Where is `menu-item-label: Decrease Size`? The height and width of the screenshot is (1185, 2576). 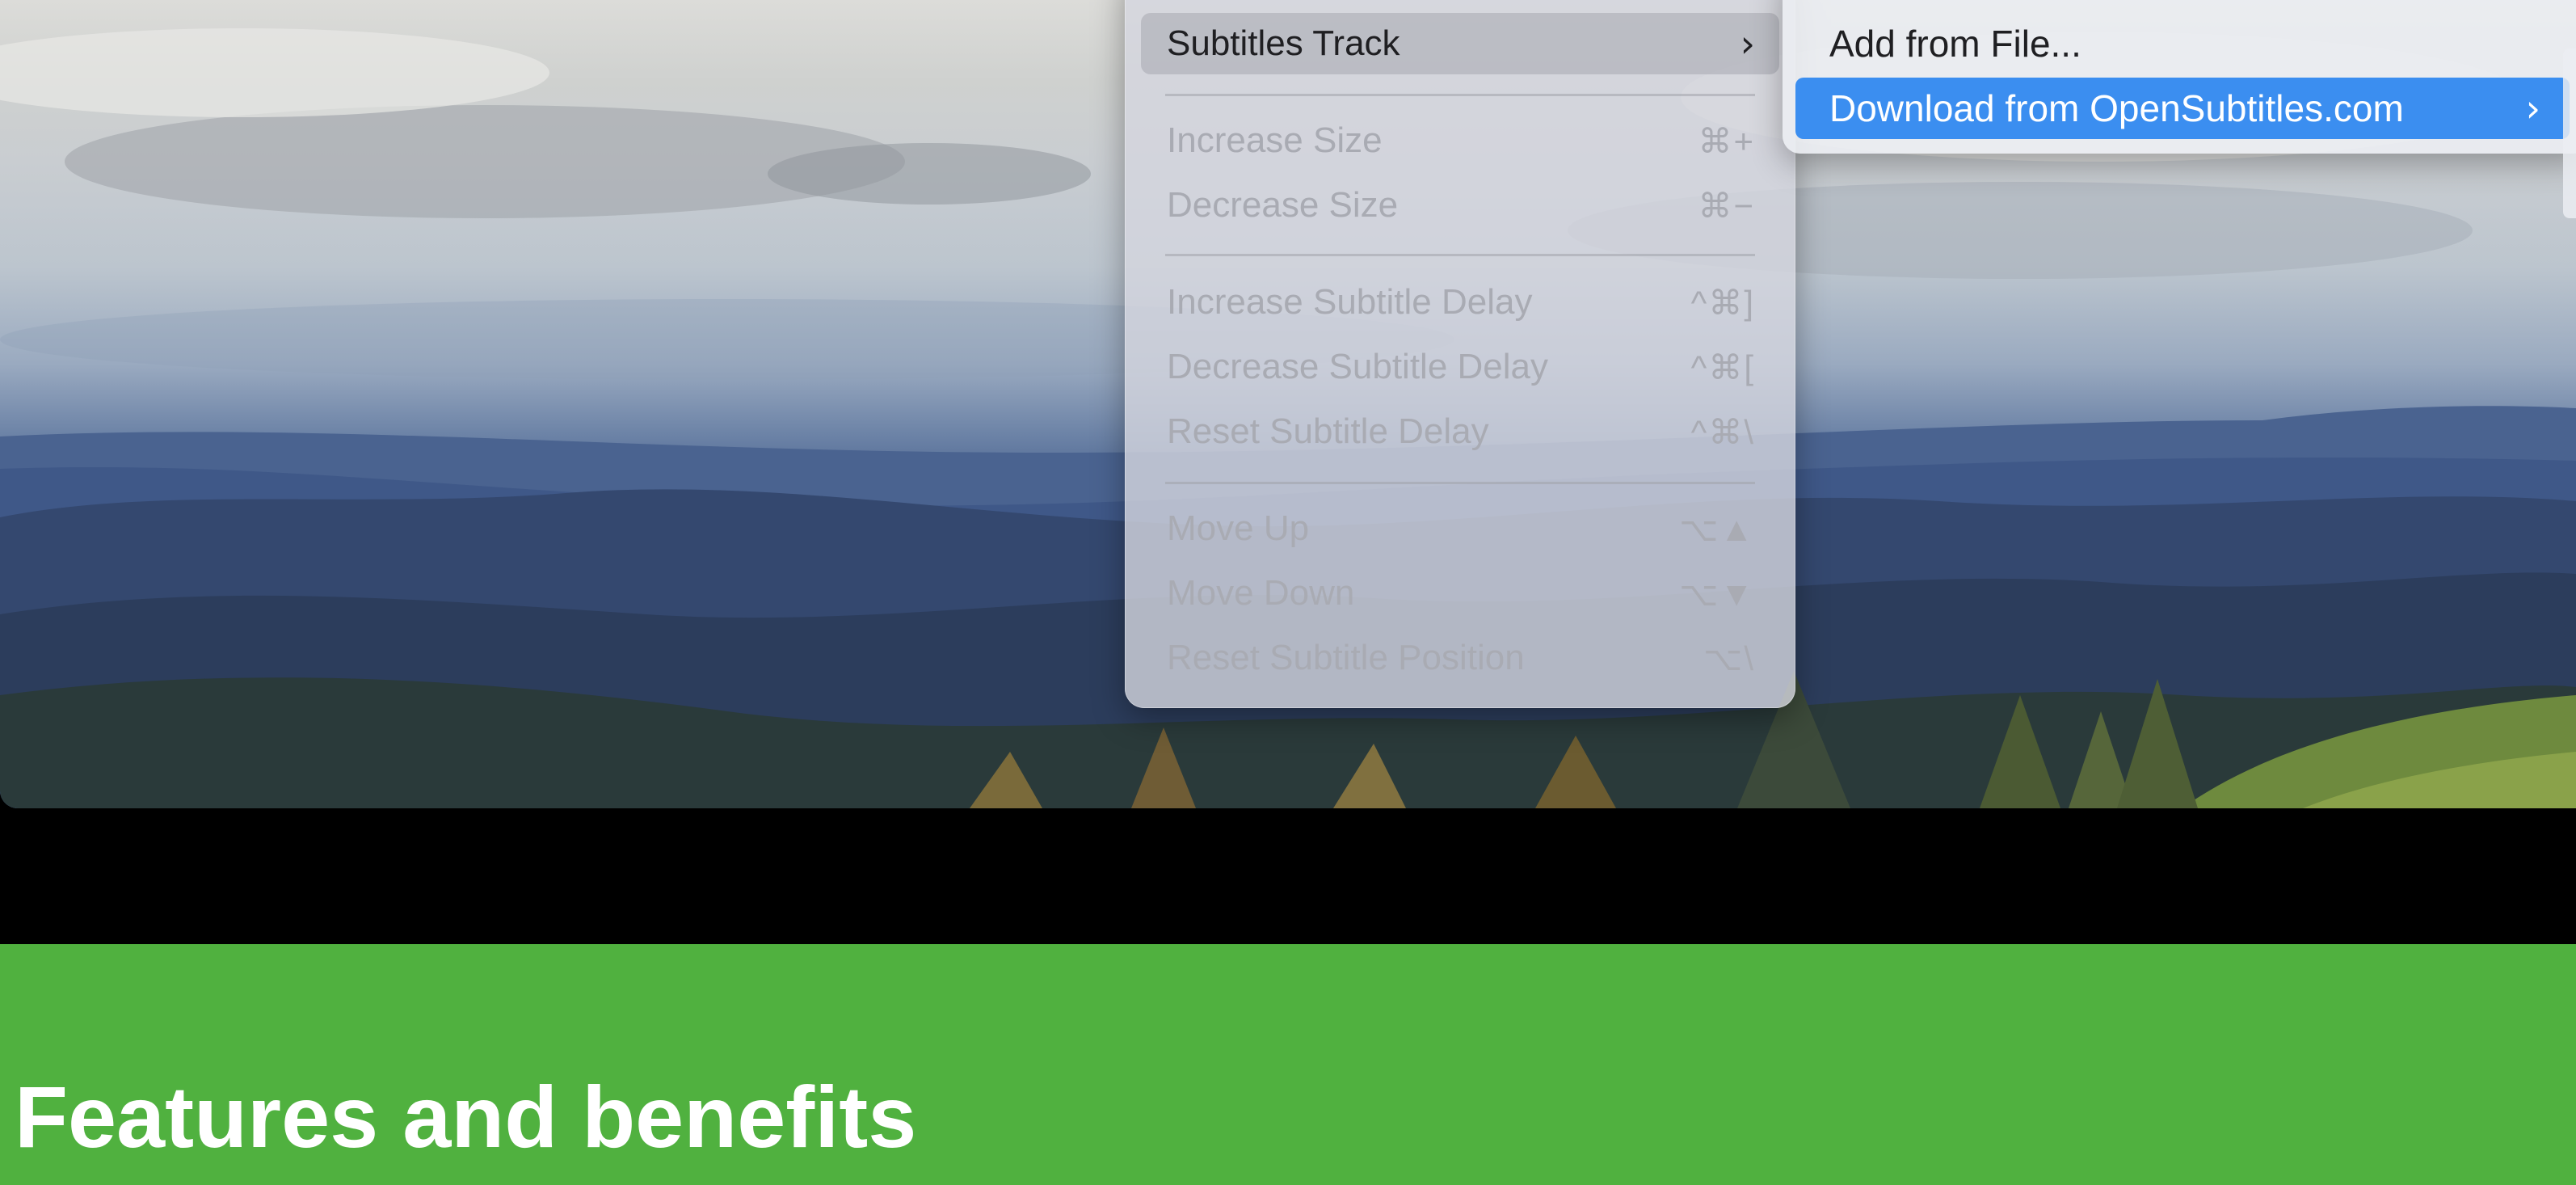
menu-item-label: Decrease Size is located at coordinates (1283, 205).